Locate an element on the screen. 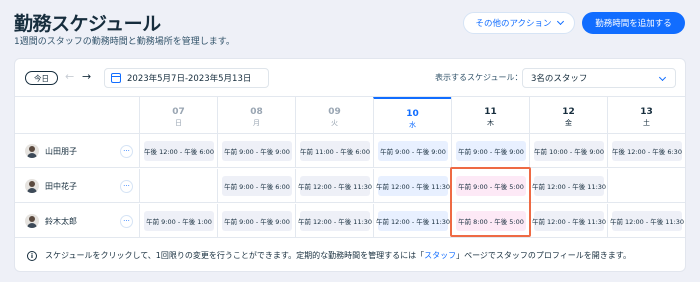 This screenshot has width=700, height=282. schedule-cell: 午後 12:00 - 午後 6:00 is located at coordinates (178, 151).